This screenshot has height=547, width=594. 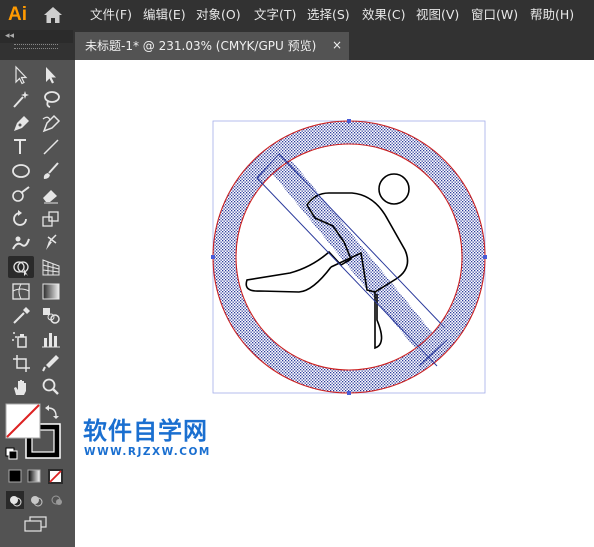 What do you see at coordinates (51, 291) in the screenshot?
I see `gradient-tool-icon` at bounding box center [51, 291].